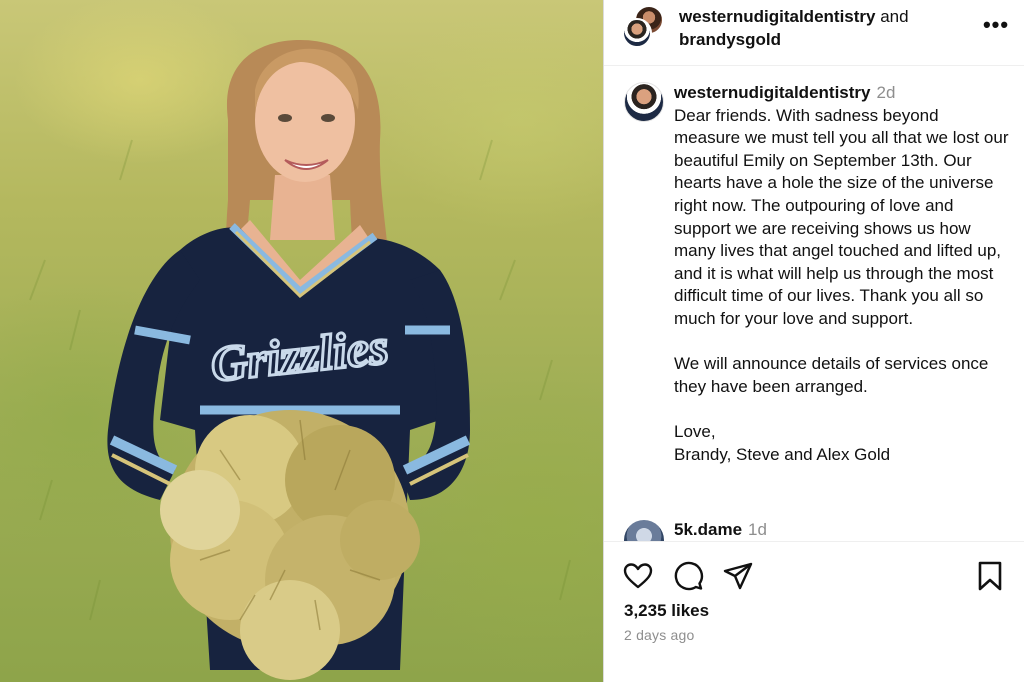 The height and width of the screenshot is (682, 1024). I want to click on more-options-button: •••, so click(996, 25).